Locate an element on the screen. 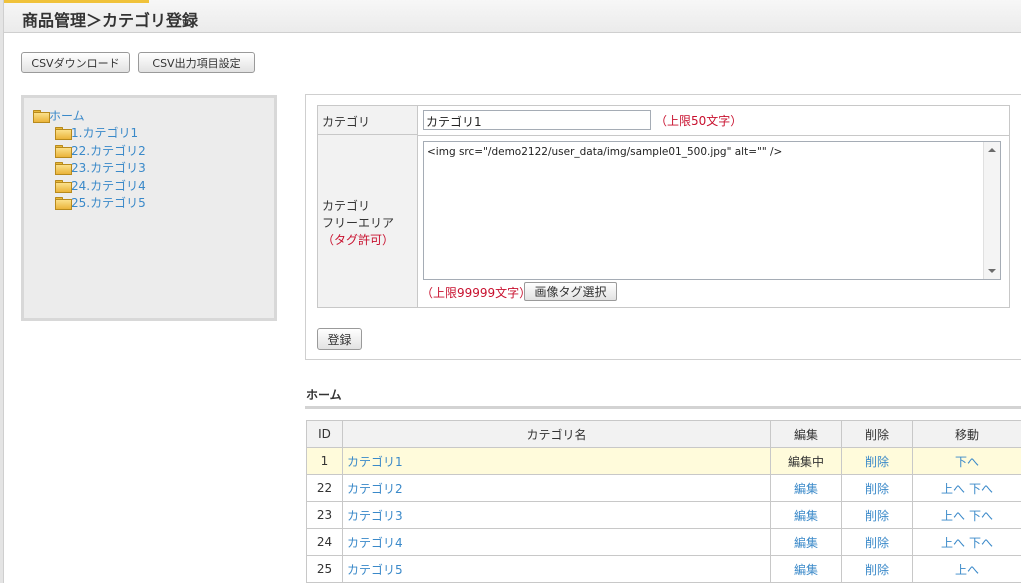  tree-item: 1.カテゴリ1 is located at coordinates (96, 132).